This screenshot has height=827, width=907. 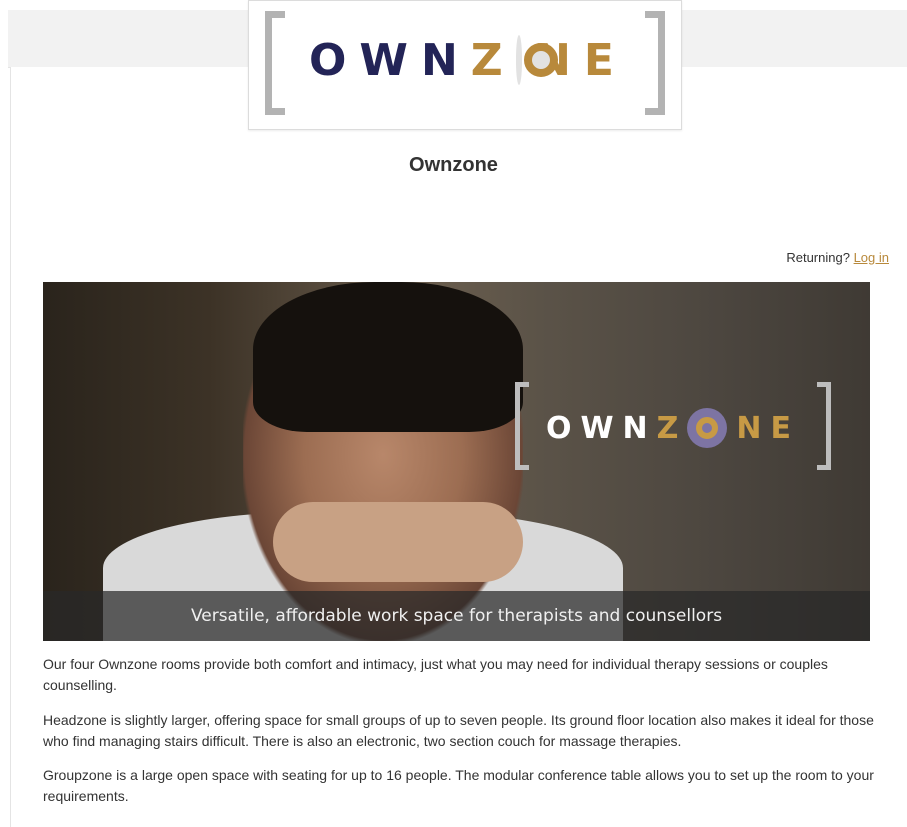 What do you see at coordinates (275, 63) in the screenshot?
I see `logo-left-bracket` at bounding box center [275, 63].